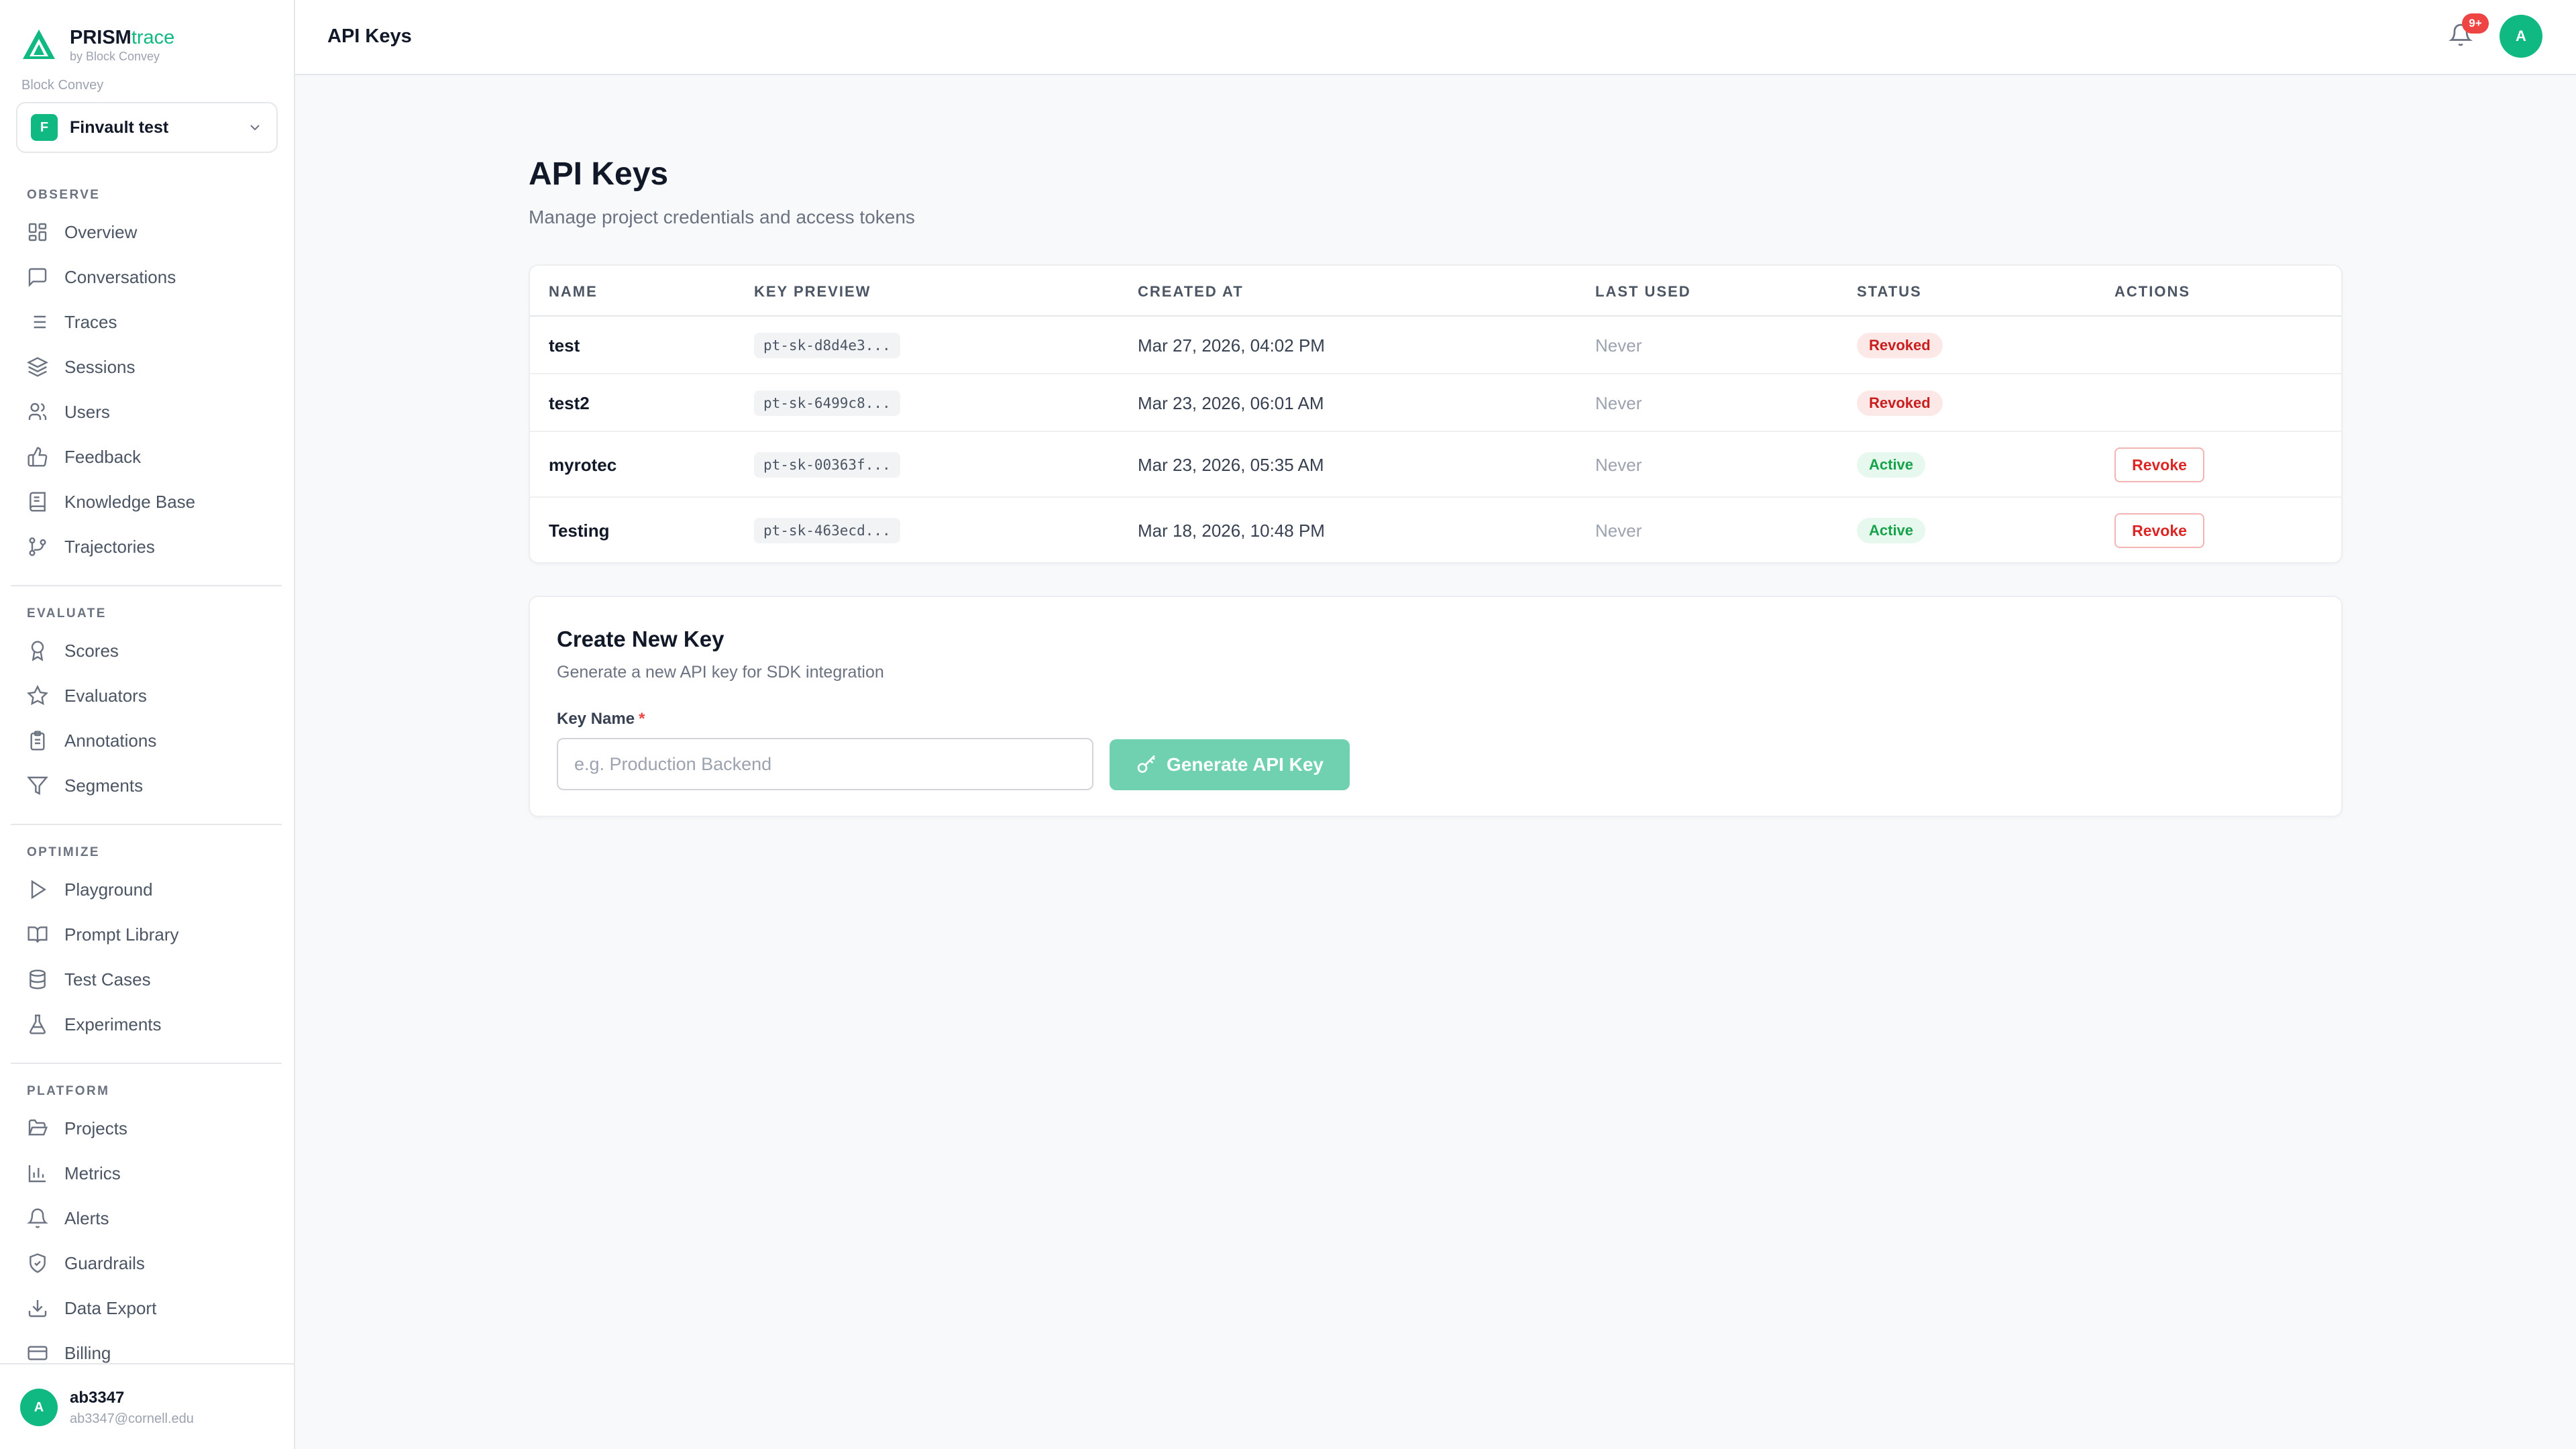 The width and height of the screenshot is (2576, 1449). What do you see at coordinates (154, 1128) in the screenshot?
I see `sidebar-item-projects: Projects` at bounding box center [154, 1128].